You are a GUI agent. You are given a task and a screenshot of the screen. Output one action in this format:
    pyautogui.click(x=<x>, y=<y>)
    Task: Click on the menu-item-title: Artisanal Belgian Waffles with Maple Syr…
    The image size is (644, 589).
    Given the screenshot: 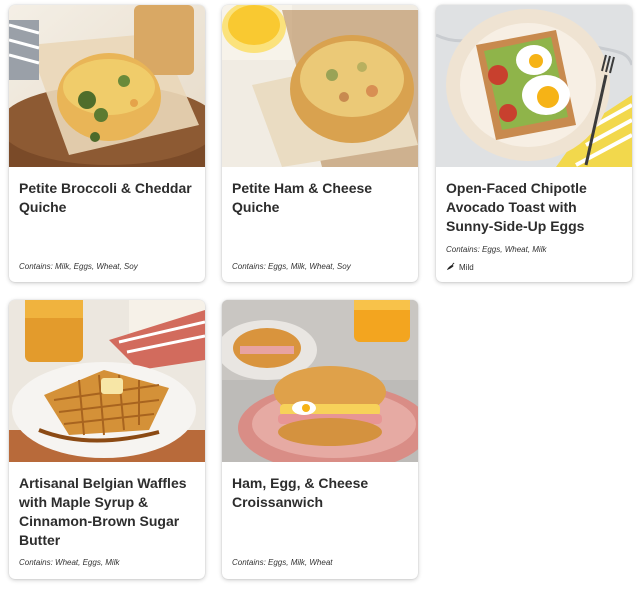 What is the action you would take?
    pyautogui.click(x=103, y=511)
    